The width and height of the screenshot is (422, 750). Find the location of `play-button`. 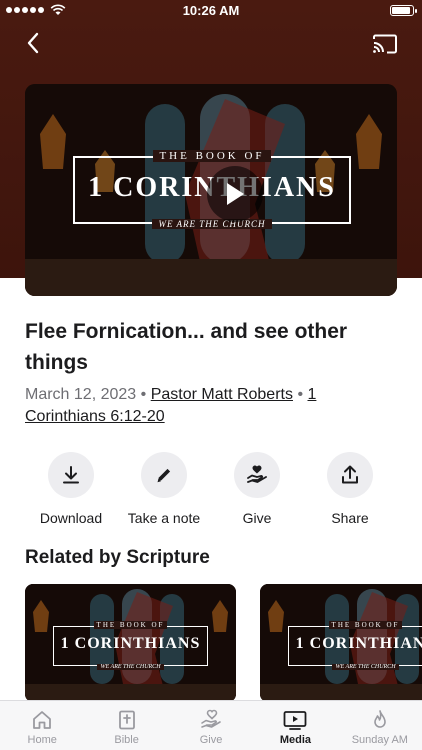

play-button is located at coordinates (235, 194).